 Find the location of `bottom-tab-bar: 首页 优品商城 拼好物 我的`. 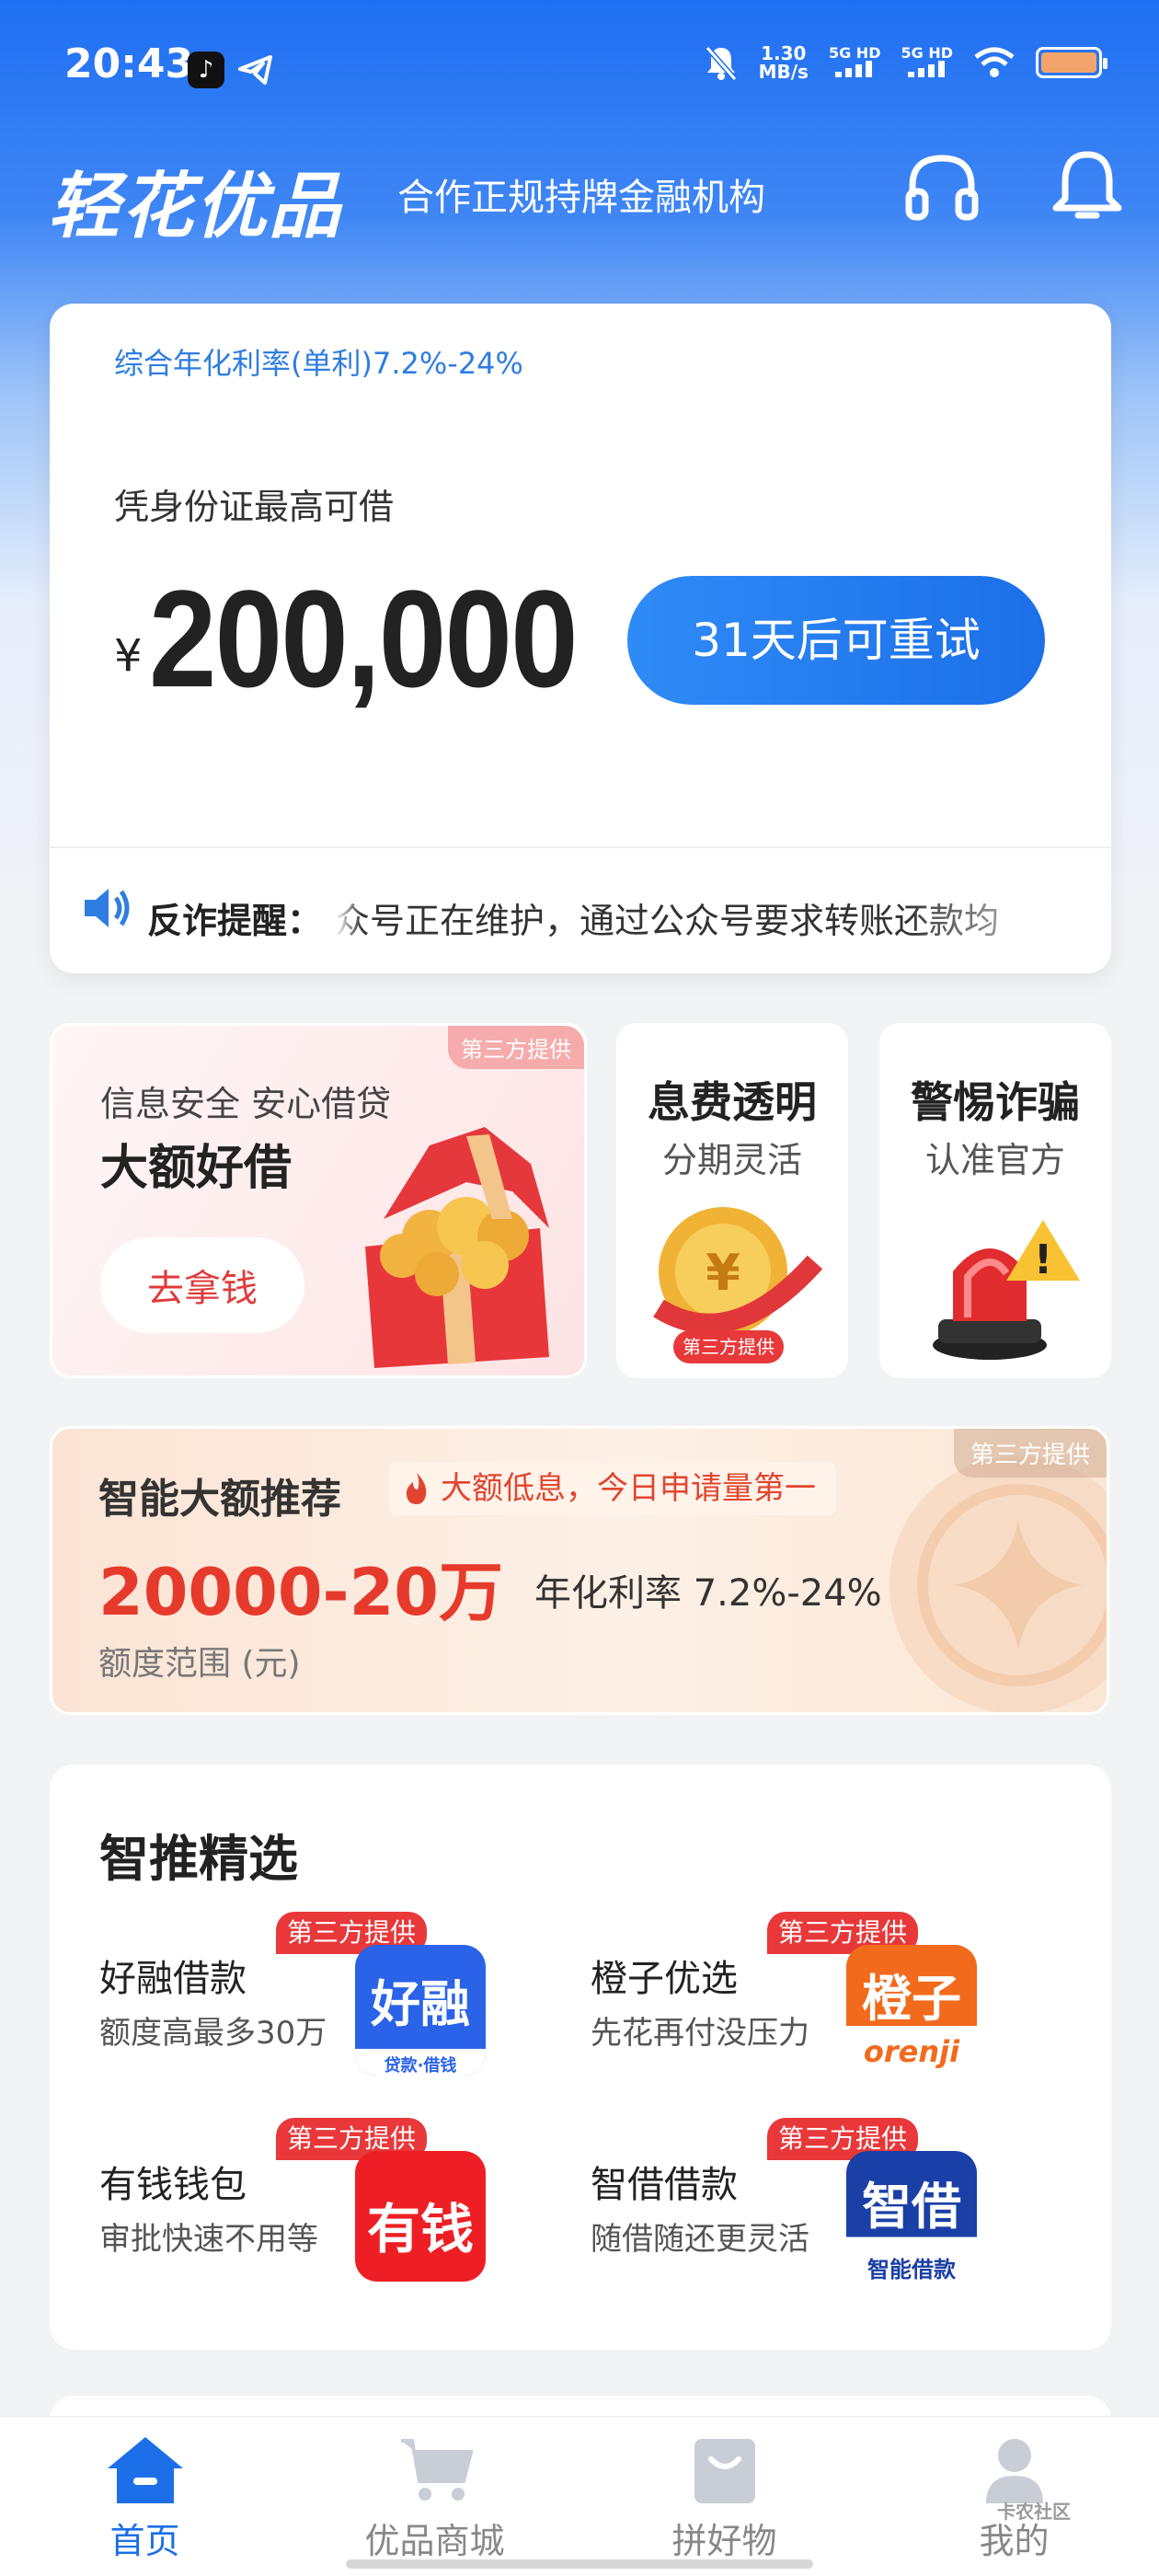

bottom-tab-bar: 首页 优品商城 拼好物 我的 is located at coordinates (579, 2496).